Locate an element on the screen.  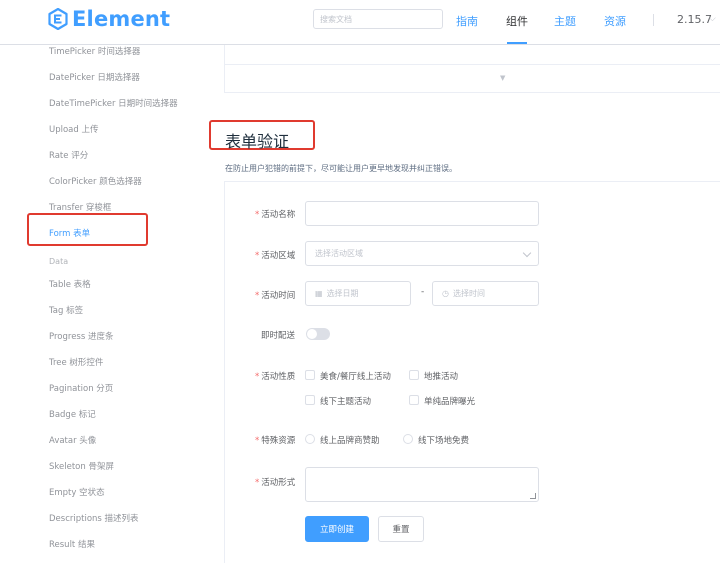
sidebar-item-rate: Rate 评分 is located at coordinates (68, 155).